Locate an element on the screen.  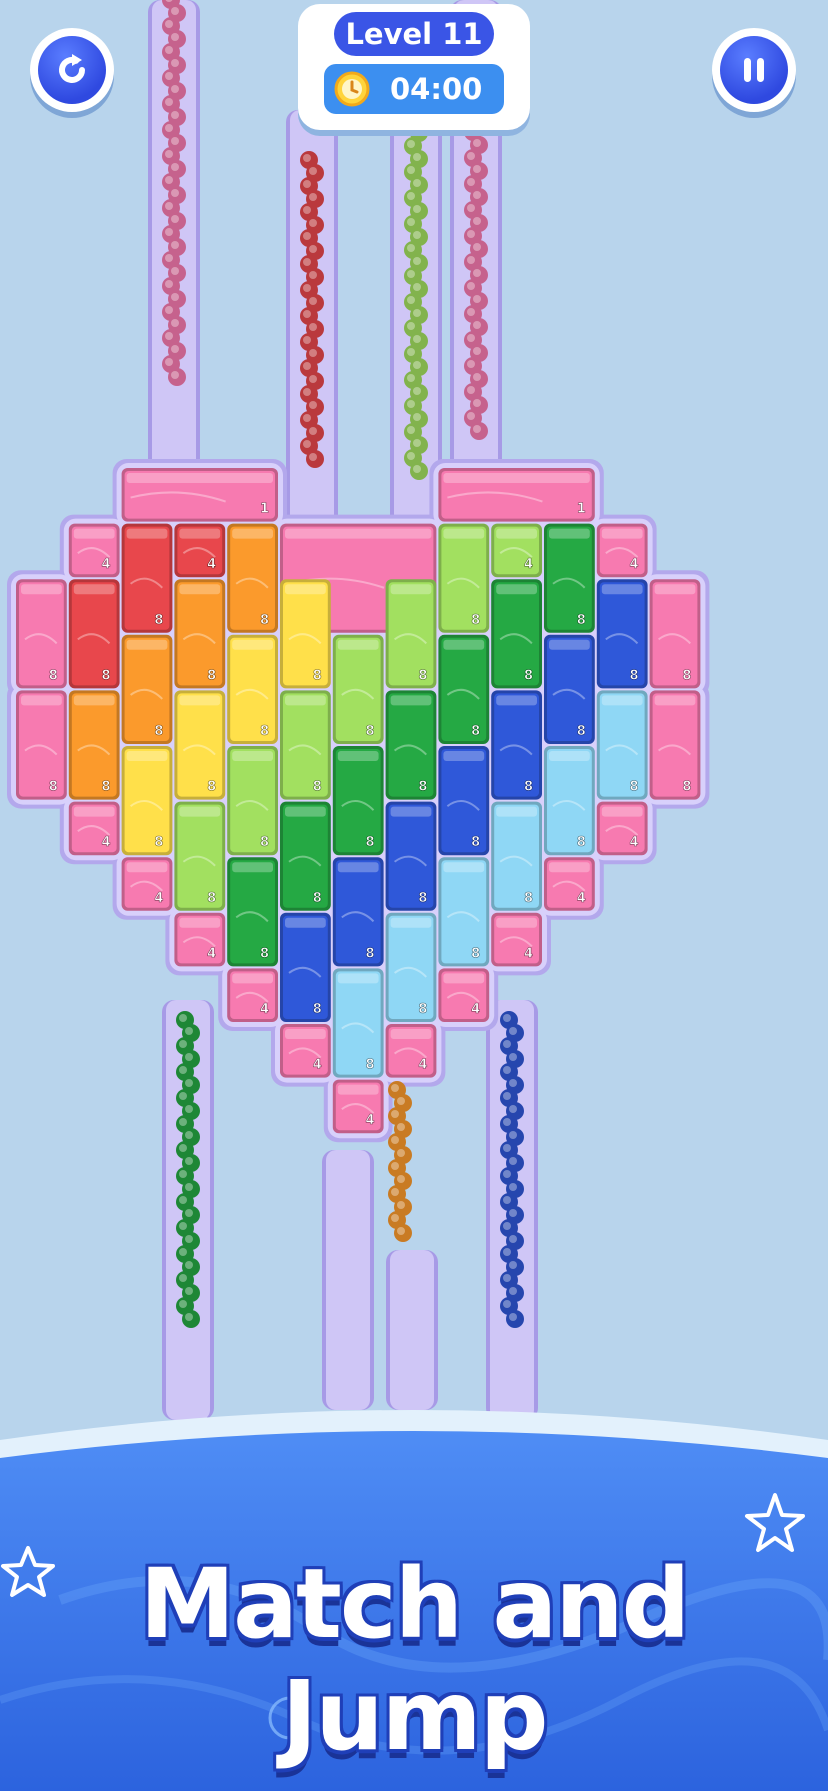
game-title: Match and Jump is located at coordinates (415, 1660).